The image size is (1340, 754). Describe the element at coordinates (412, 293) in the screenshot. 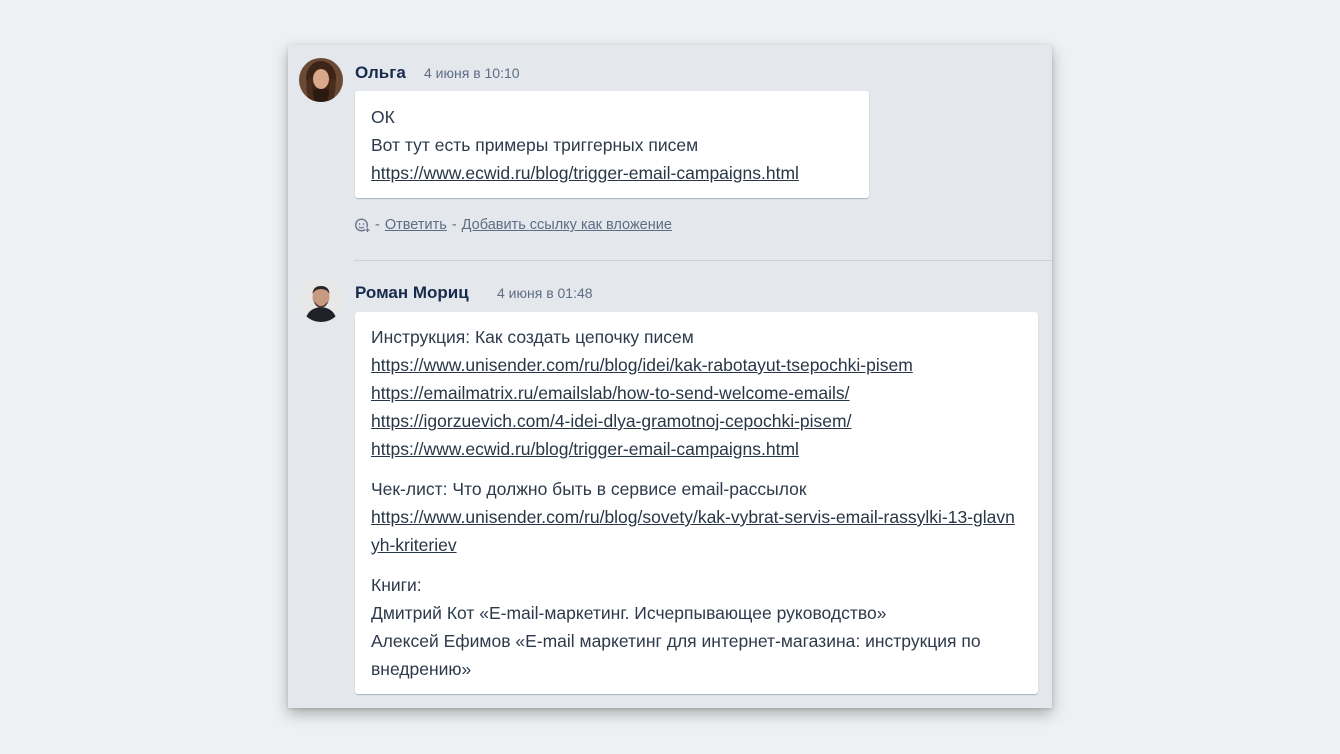

I see `comment-author: Роман Мориц` at that location.